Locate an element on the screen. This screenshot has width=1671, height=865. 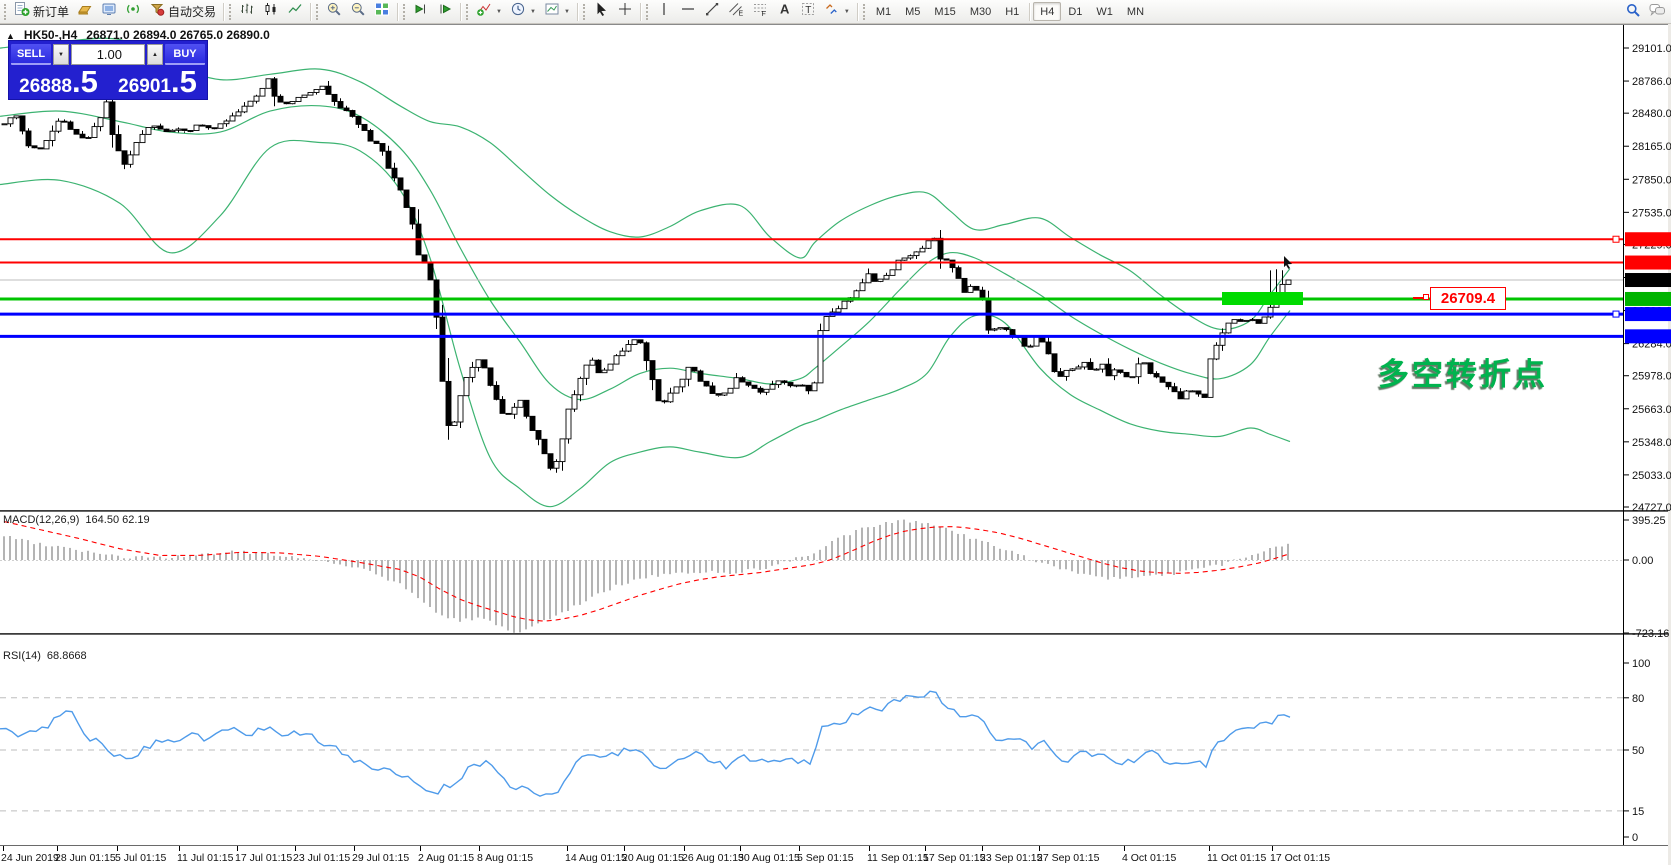
svg-text: 17 Jul 01:15 is located at coordinates (263, 858).